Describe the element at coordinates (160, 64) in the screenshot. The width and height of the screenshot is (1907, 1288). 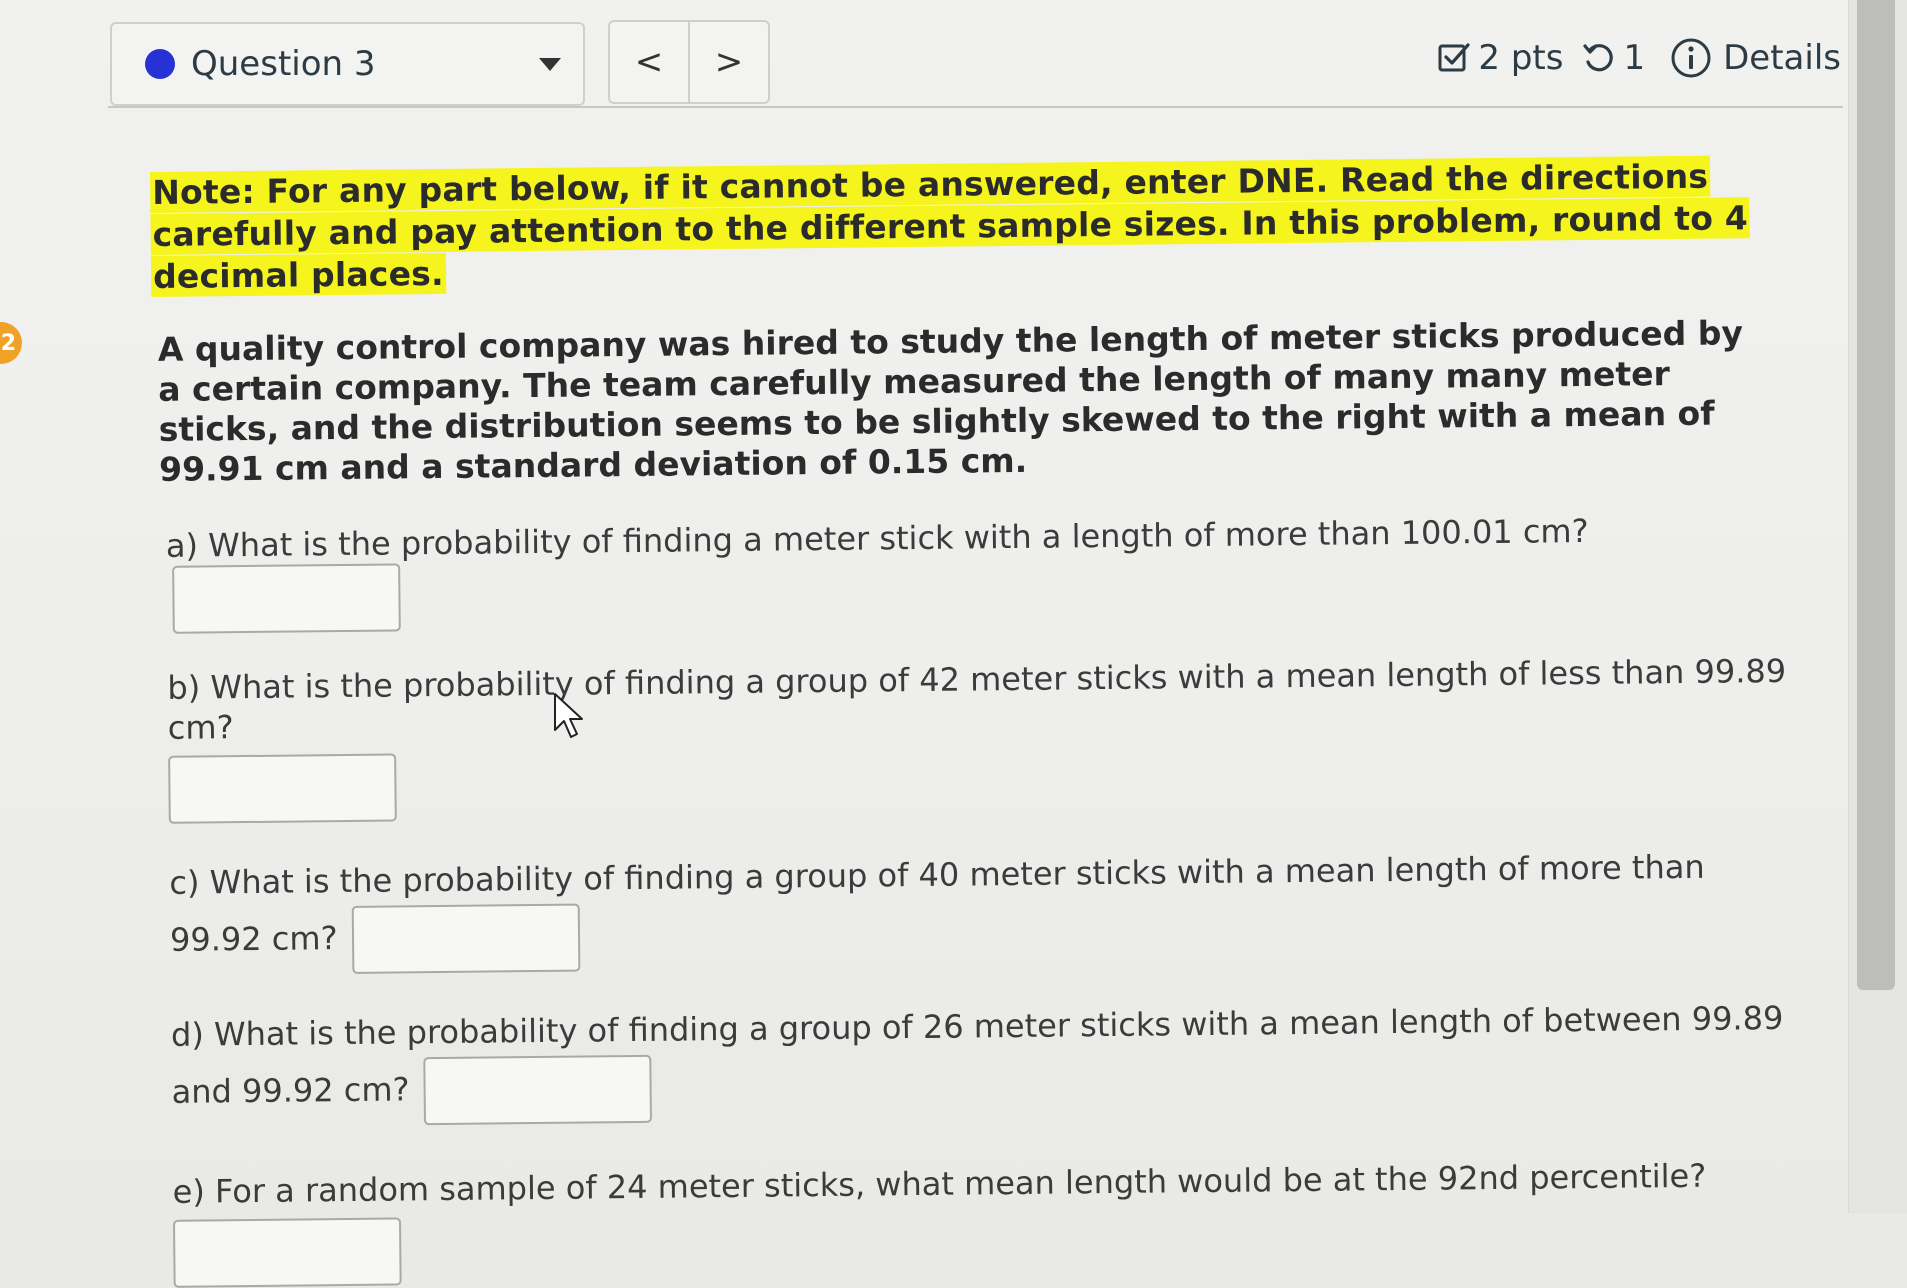
I see `question-status-dot-icon` at that location.